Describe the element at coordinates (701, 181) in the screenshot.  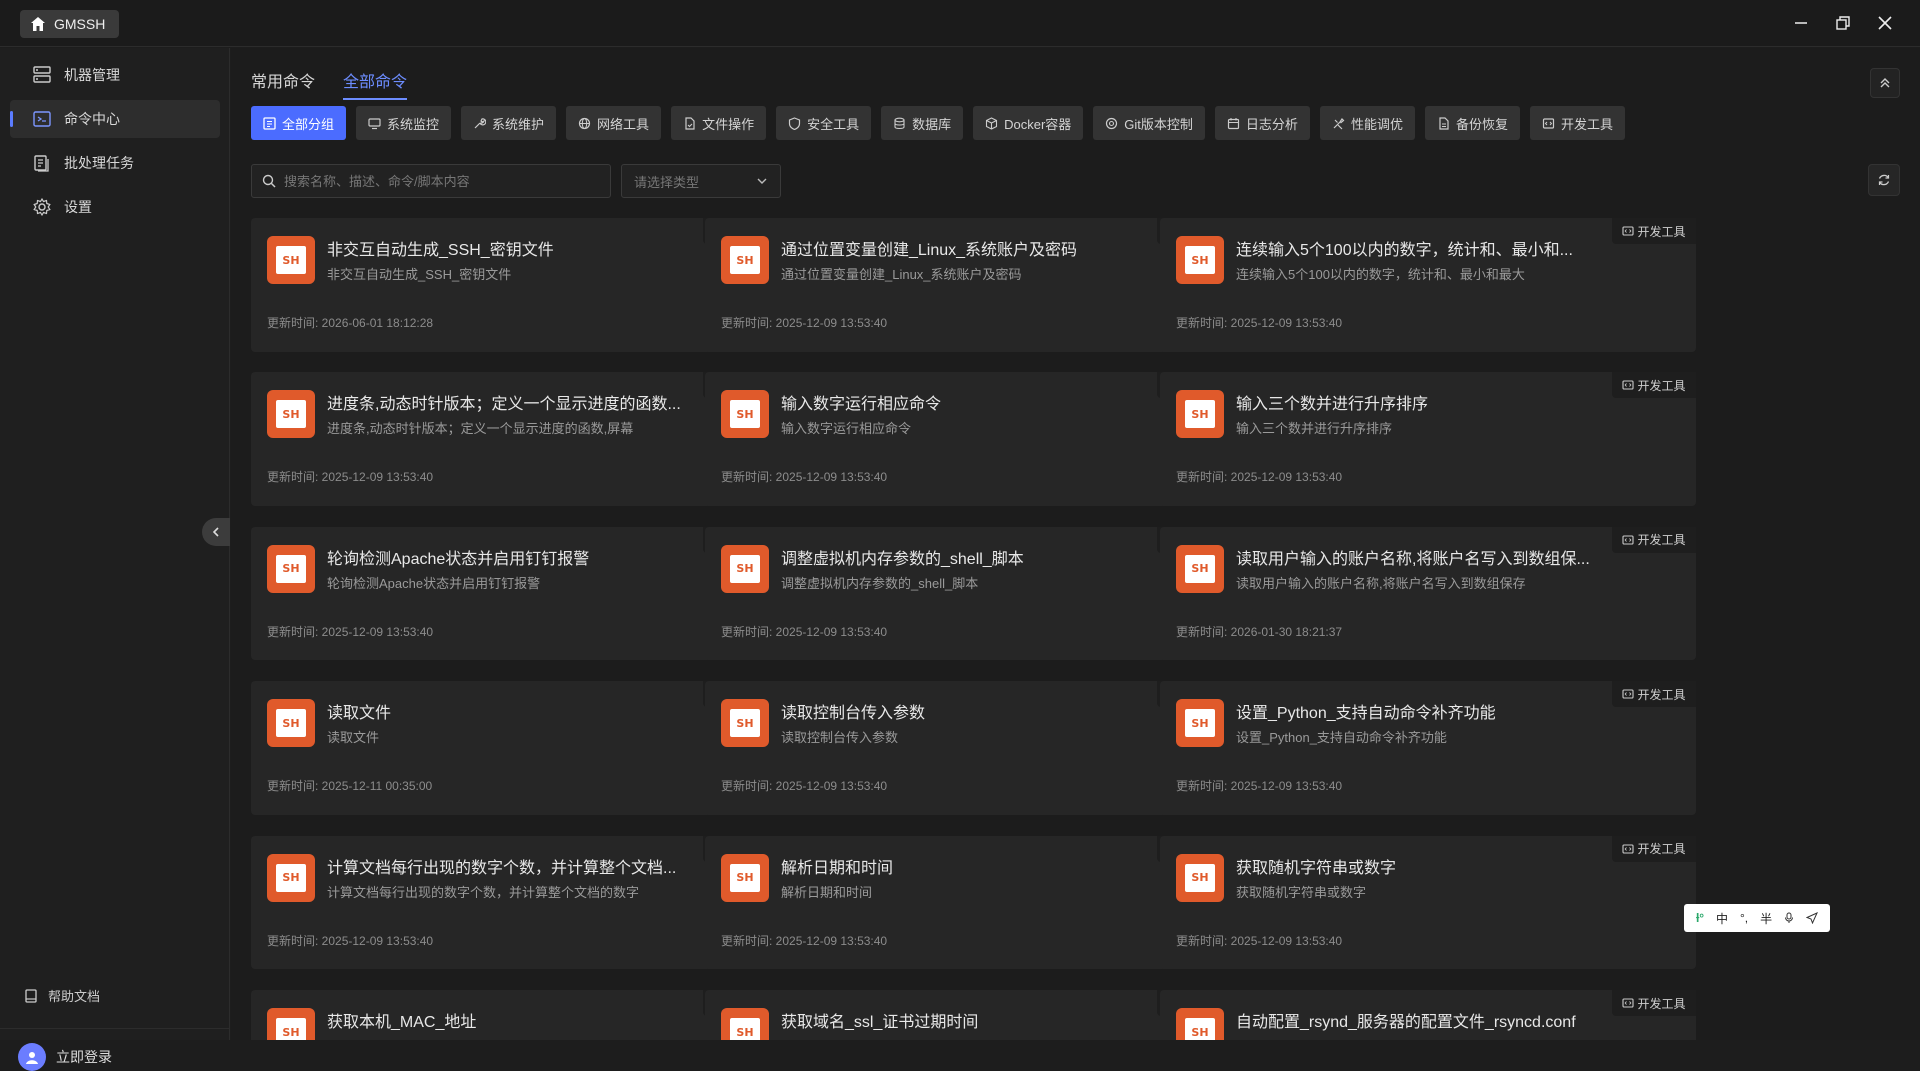
I see `type-select: 请选择类型` at that location.